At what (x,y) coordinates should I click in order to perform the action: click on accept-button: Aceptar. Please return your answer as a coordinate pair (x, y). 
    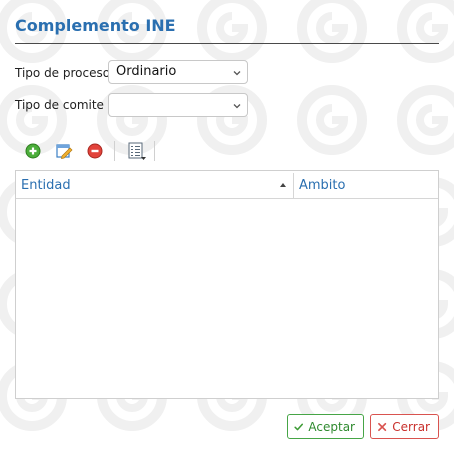
    Looking at the image, I should click on (325, 426).